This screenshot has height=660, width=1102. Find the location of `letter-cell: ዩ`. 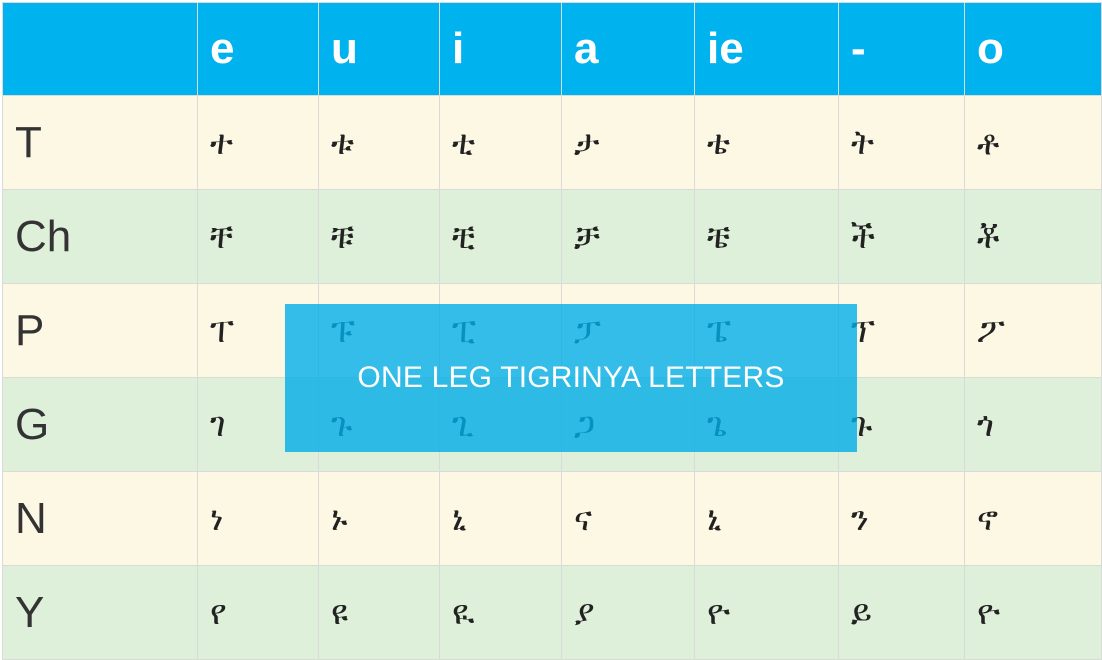

letter-cell: ዩ is located at coordinates (379, 612).